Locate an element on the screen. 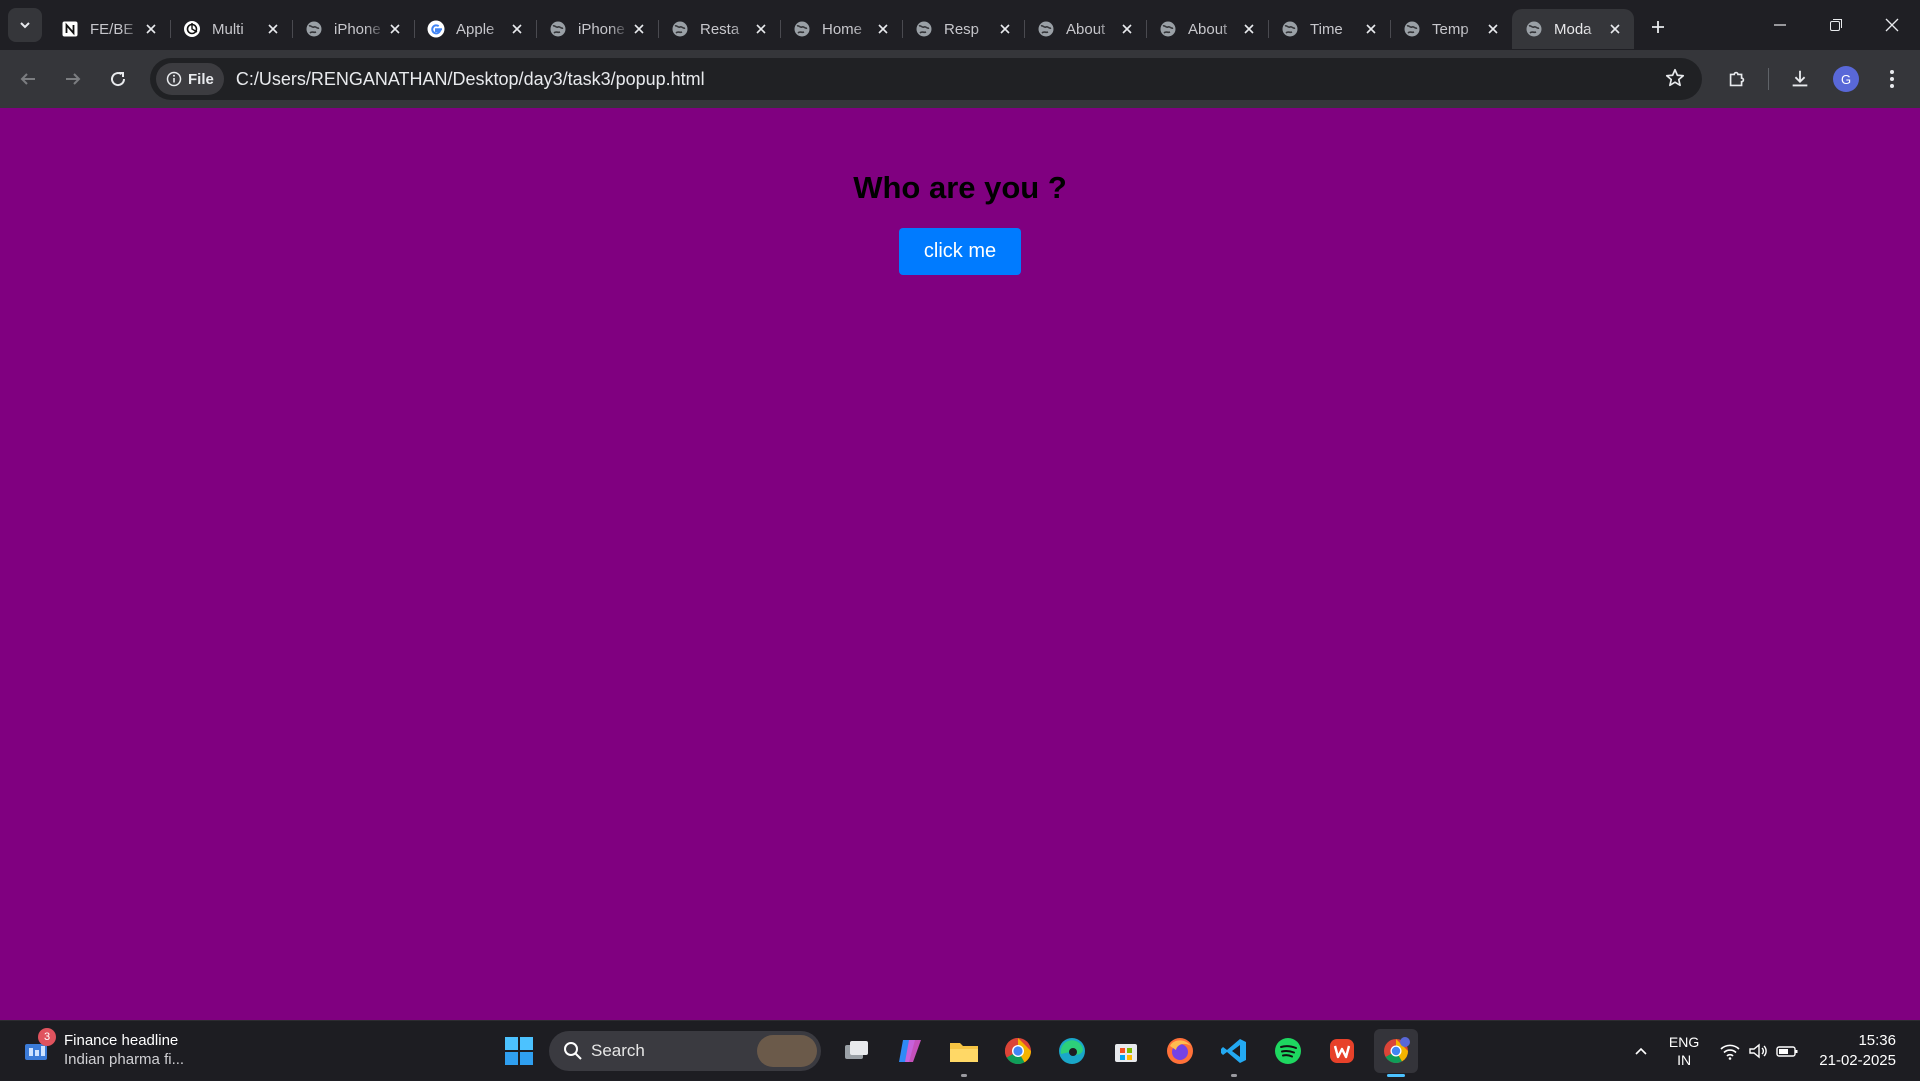  language-indicator: ENG IN is located at coordinates (1684, 1051).